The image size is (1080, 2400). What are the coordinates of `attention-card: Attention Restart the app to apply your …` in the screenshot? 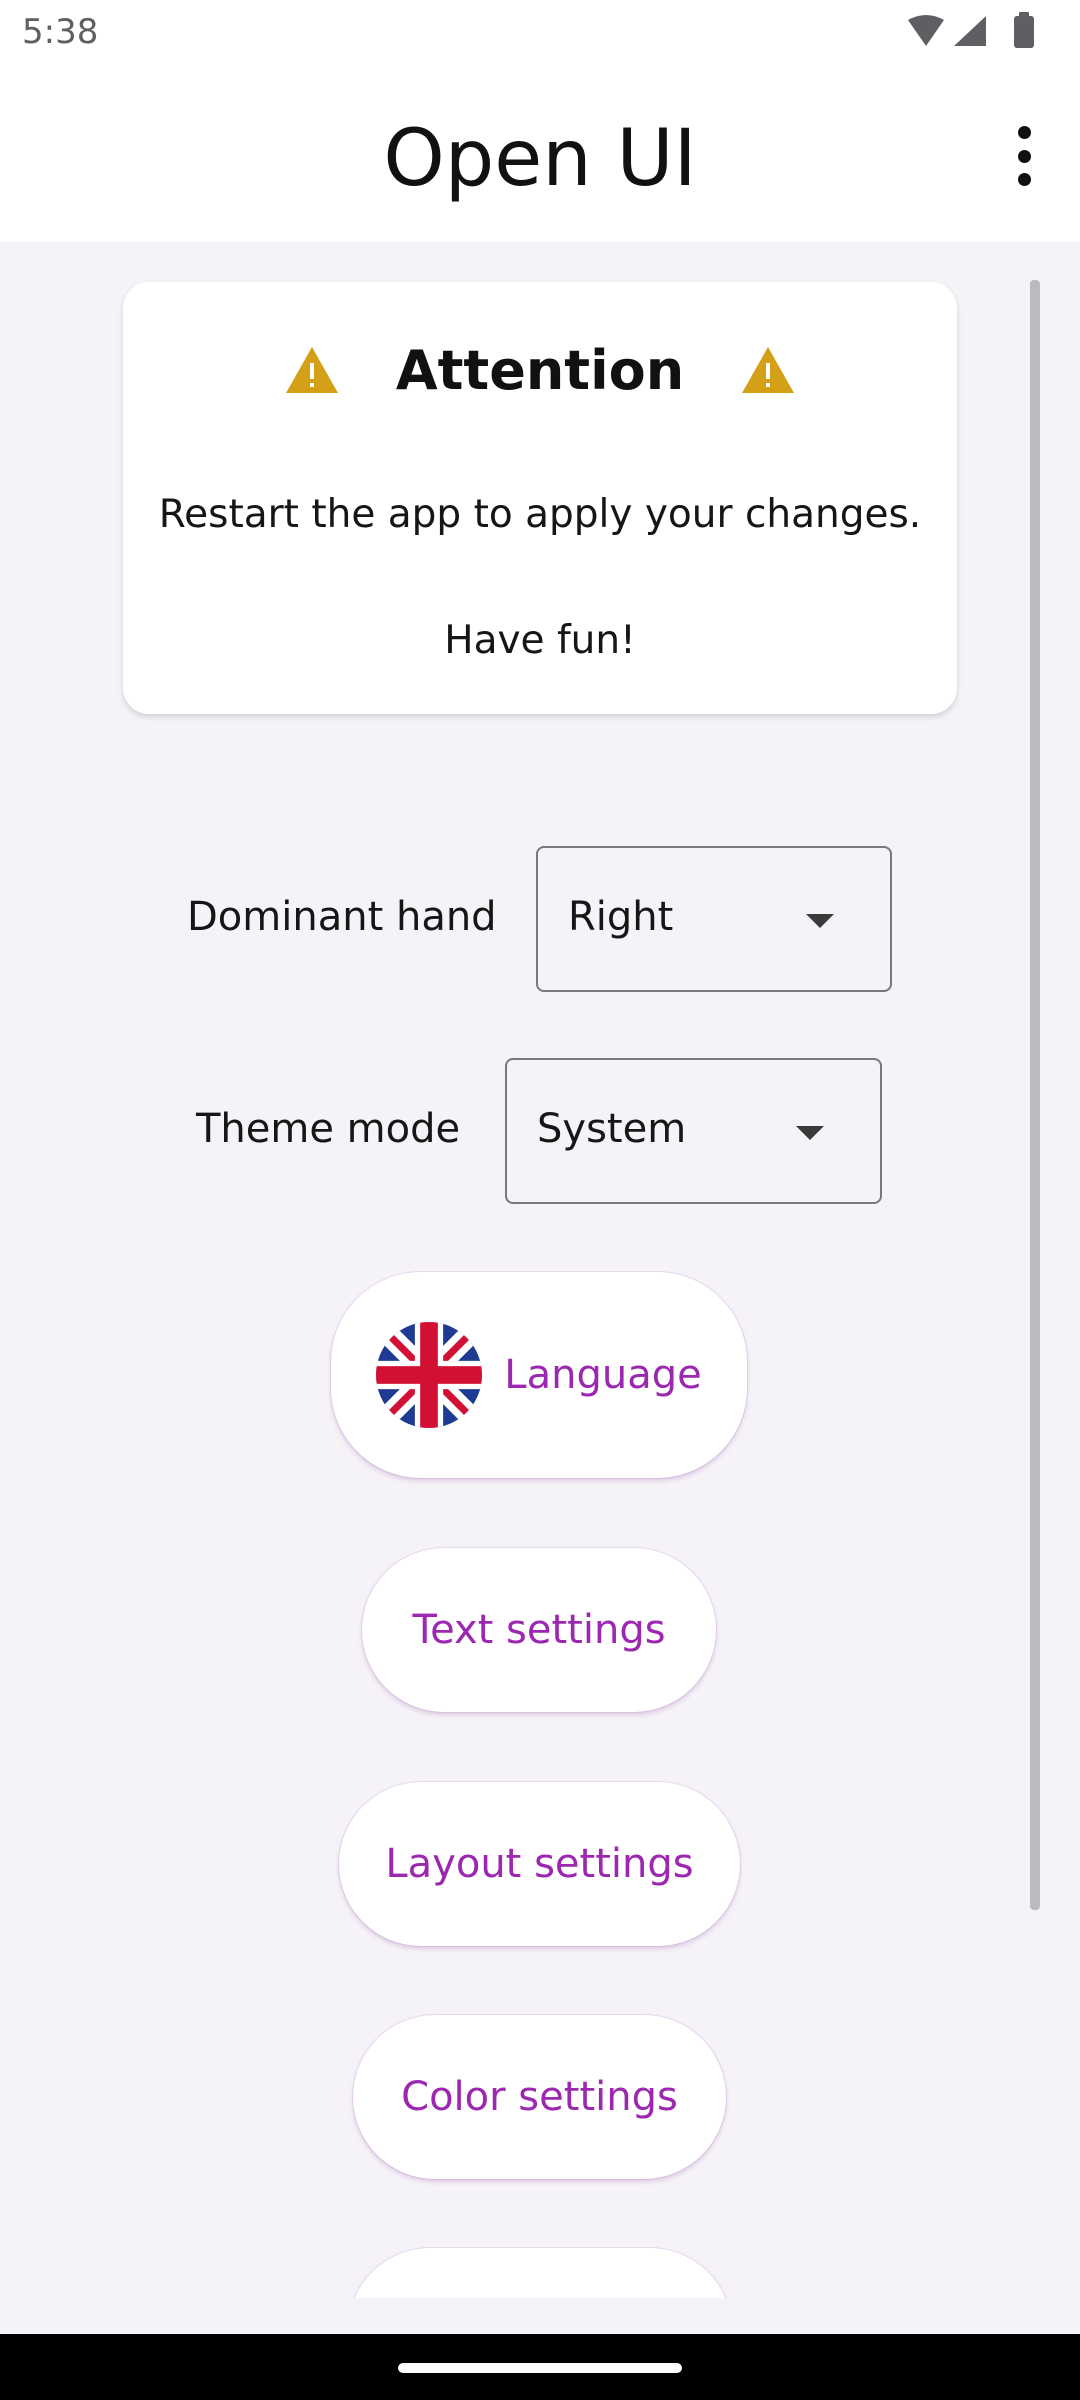 It's located at (540, 498).